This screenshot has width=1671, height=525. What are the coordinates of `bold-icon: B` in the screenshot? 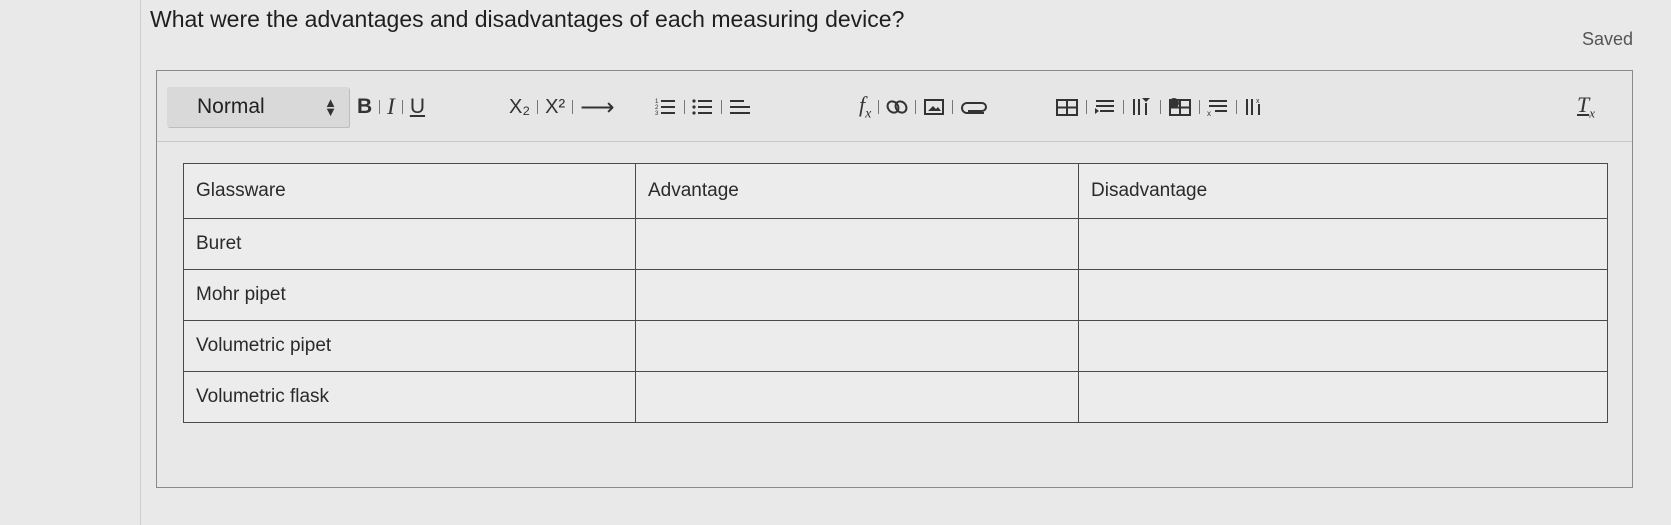 It's located at (365, 106).